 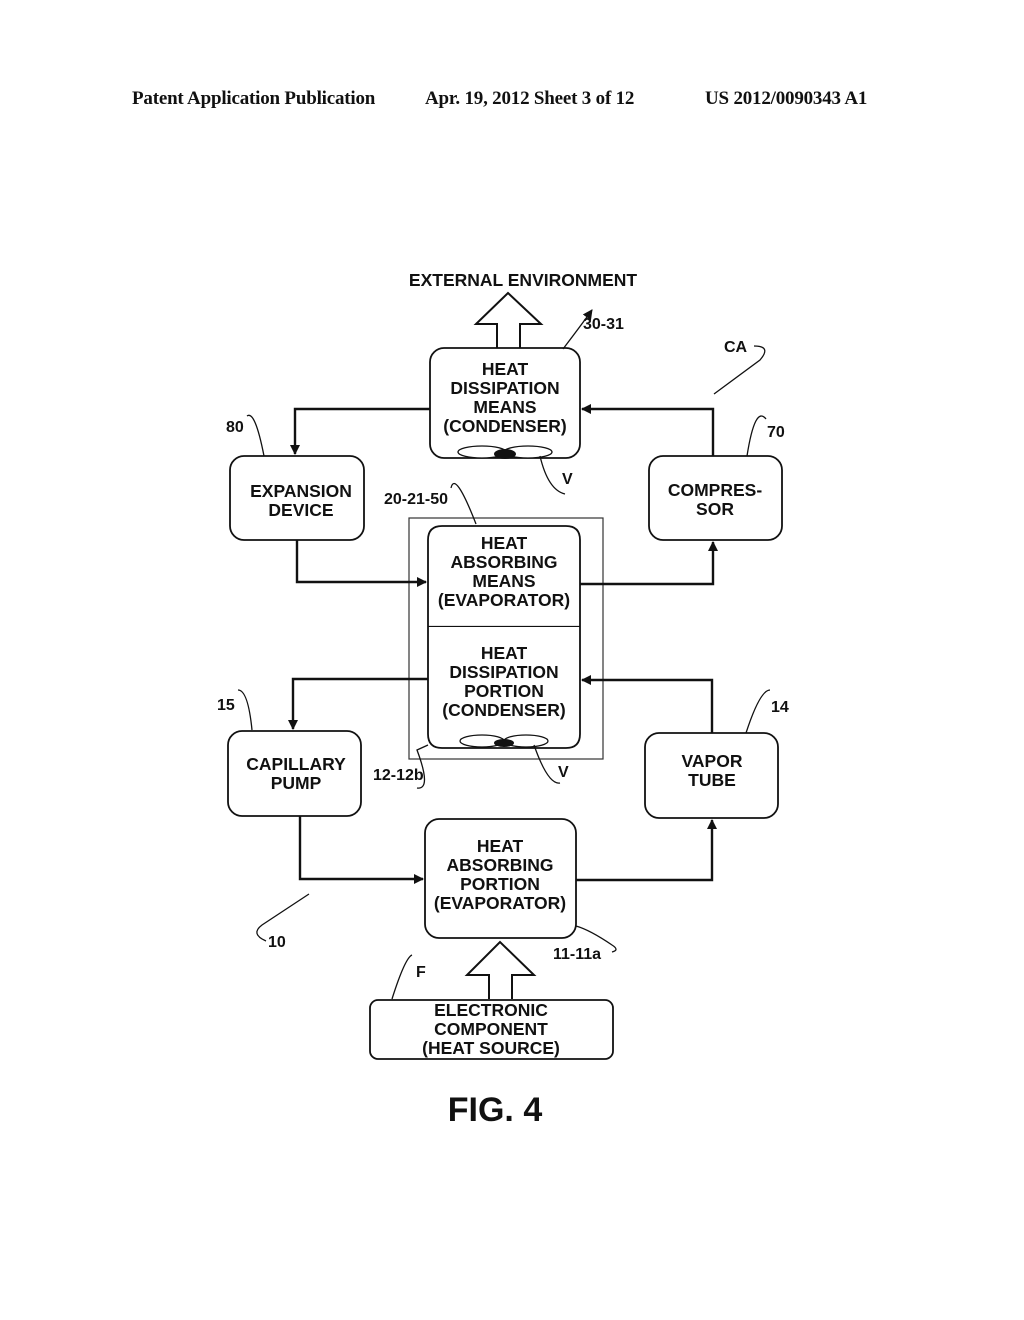 I want to click on ref-ca: CA, so click(x=736, y=347).